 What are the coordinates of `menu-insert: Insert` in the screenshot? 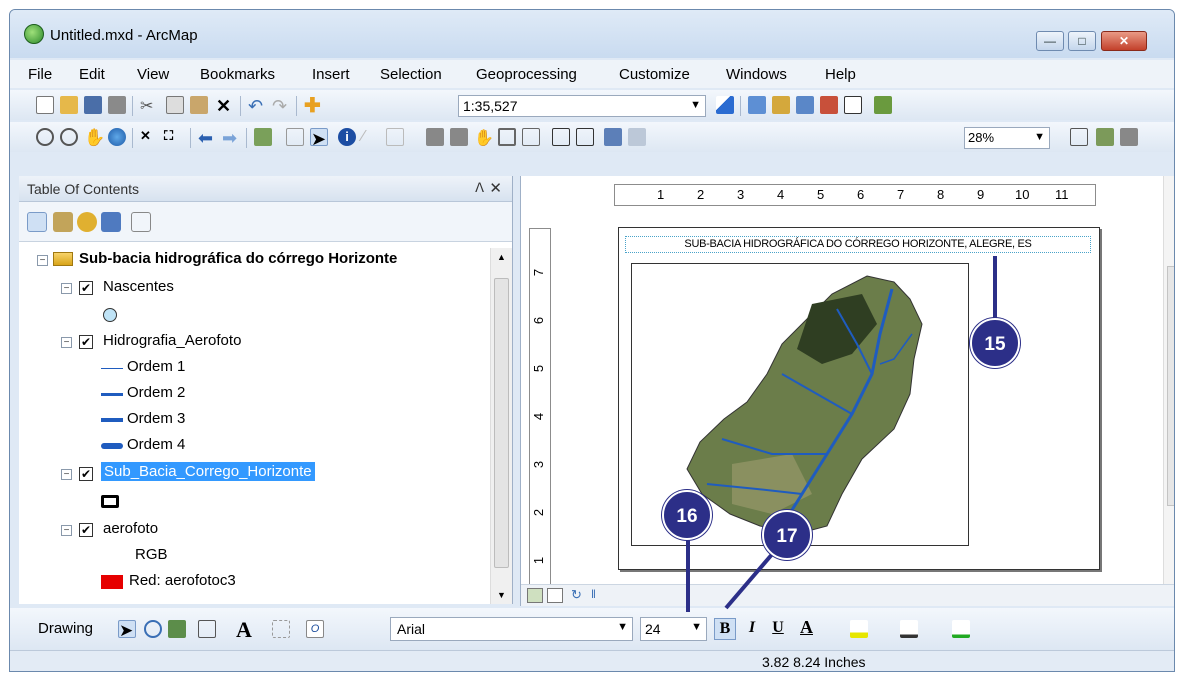 It's located at (331, 74).